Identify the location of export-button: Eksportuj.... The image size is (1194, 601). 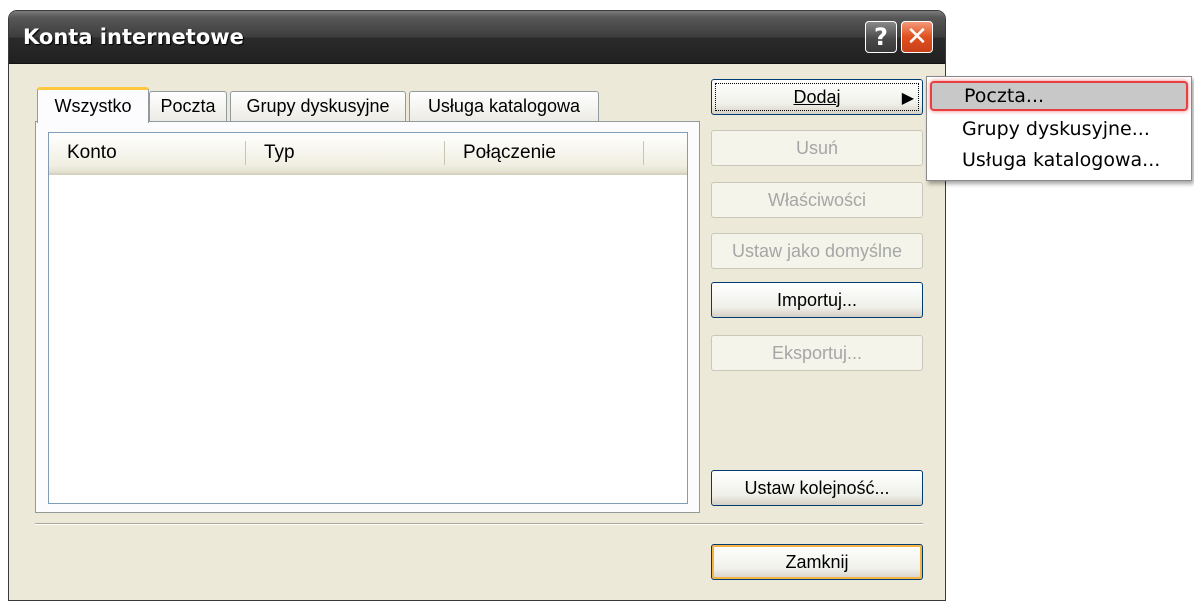
(817, 353).